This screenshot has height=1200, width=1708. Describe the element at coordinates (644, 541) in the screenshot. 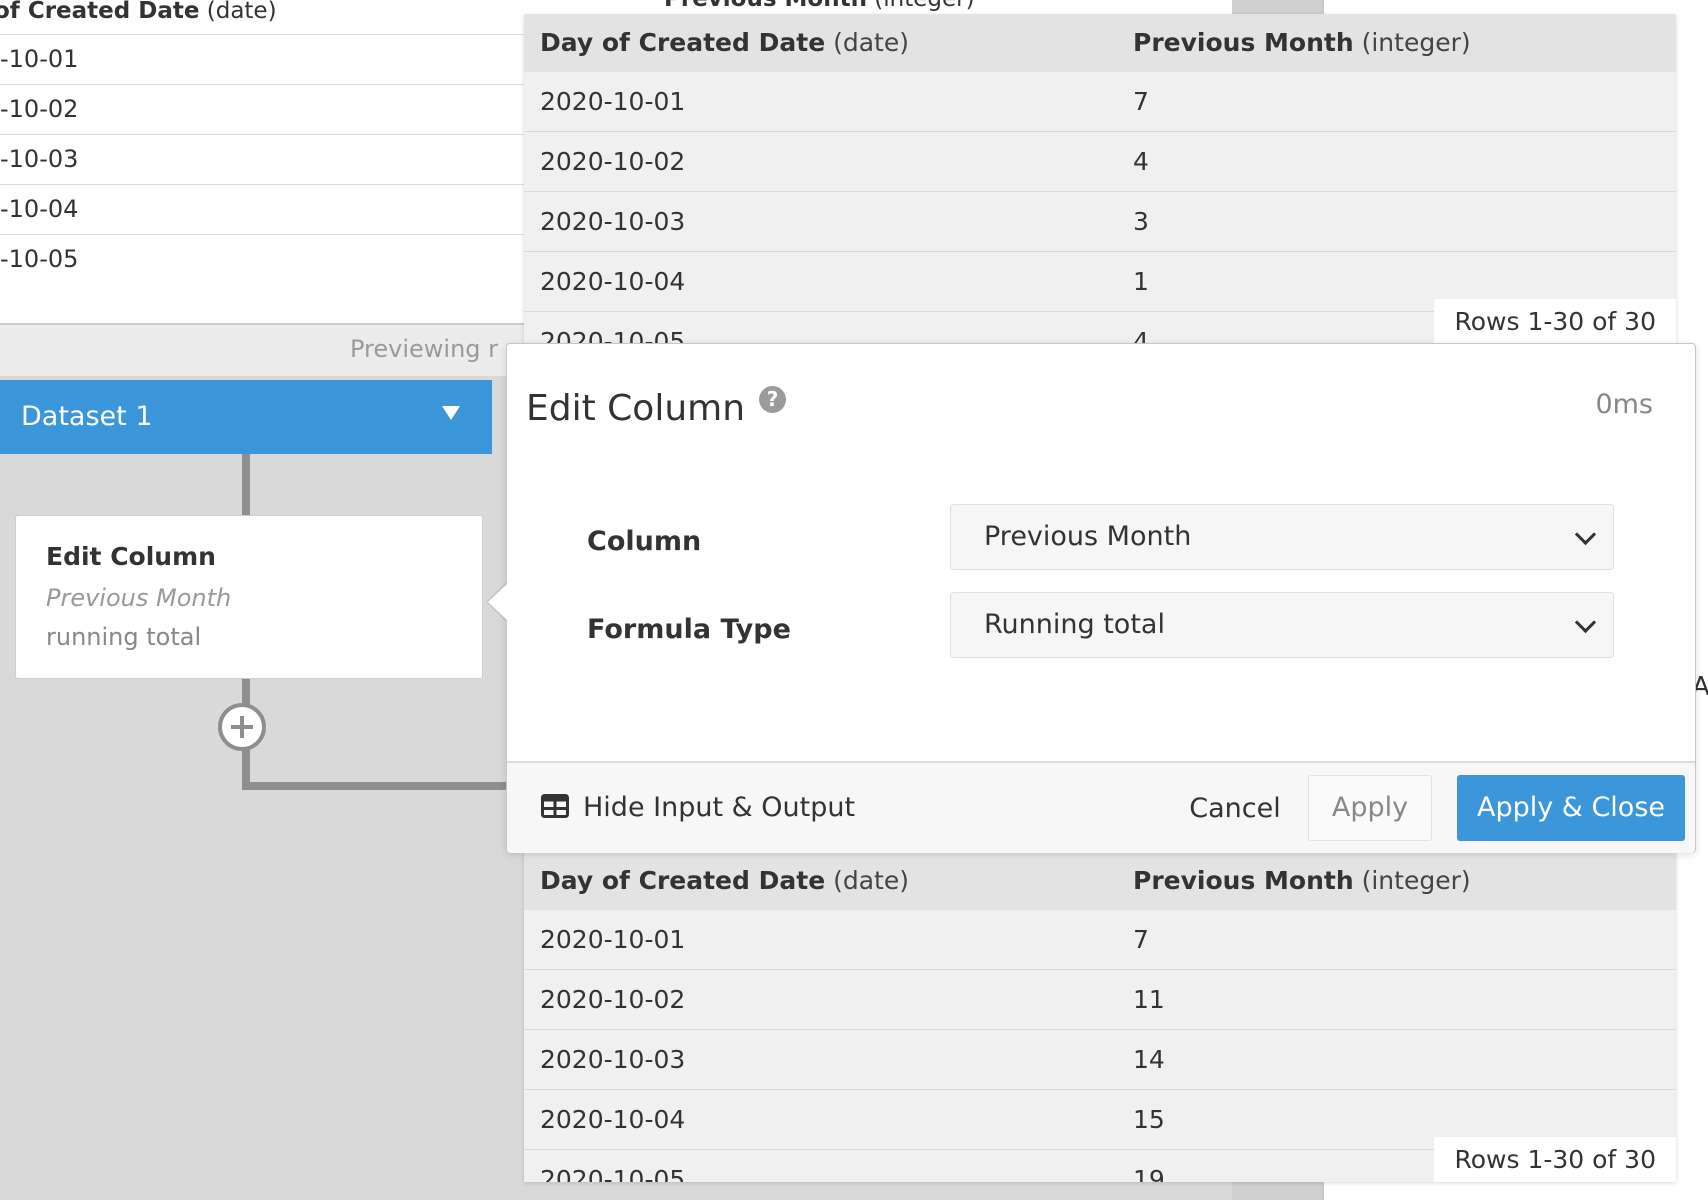

I see `column-label: Column` at that location.